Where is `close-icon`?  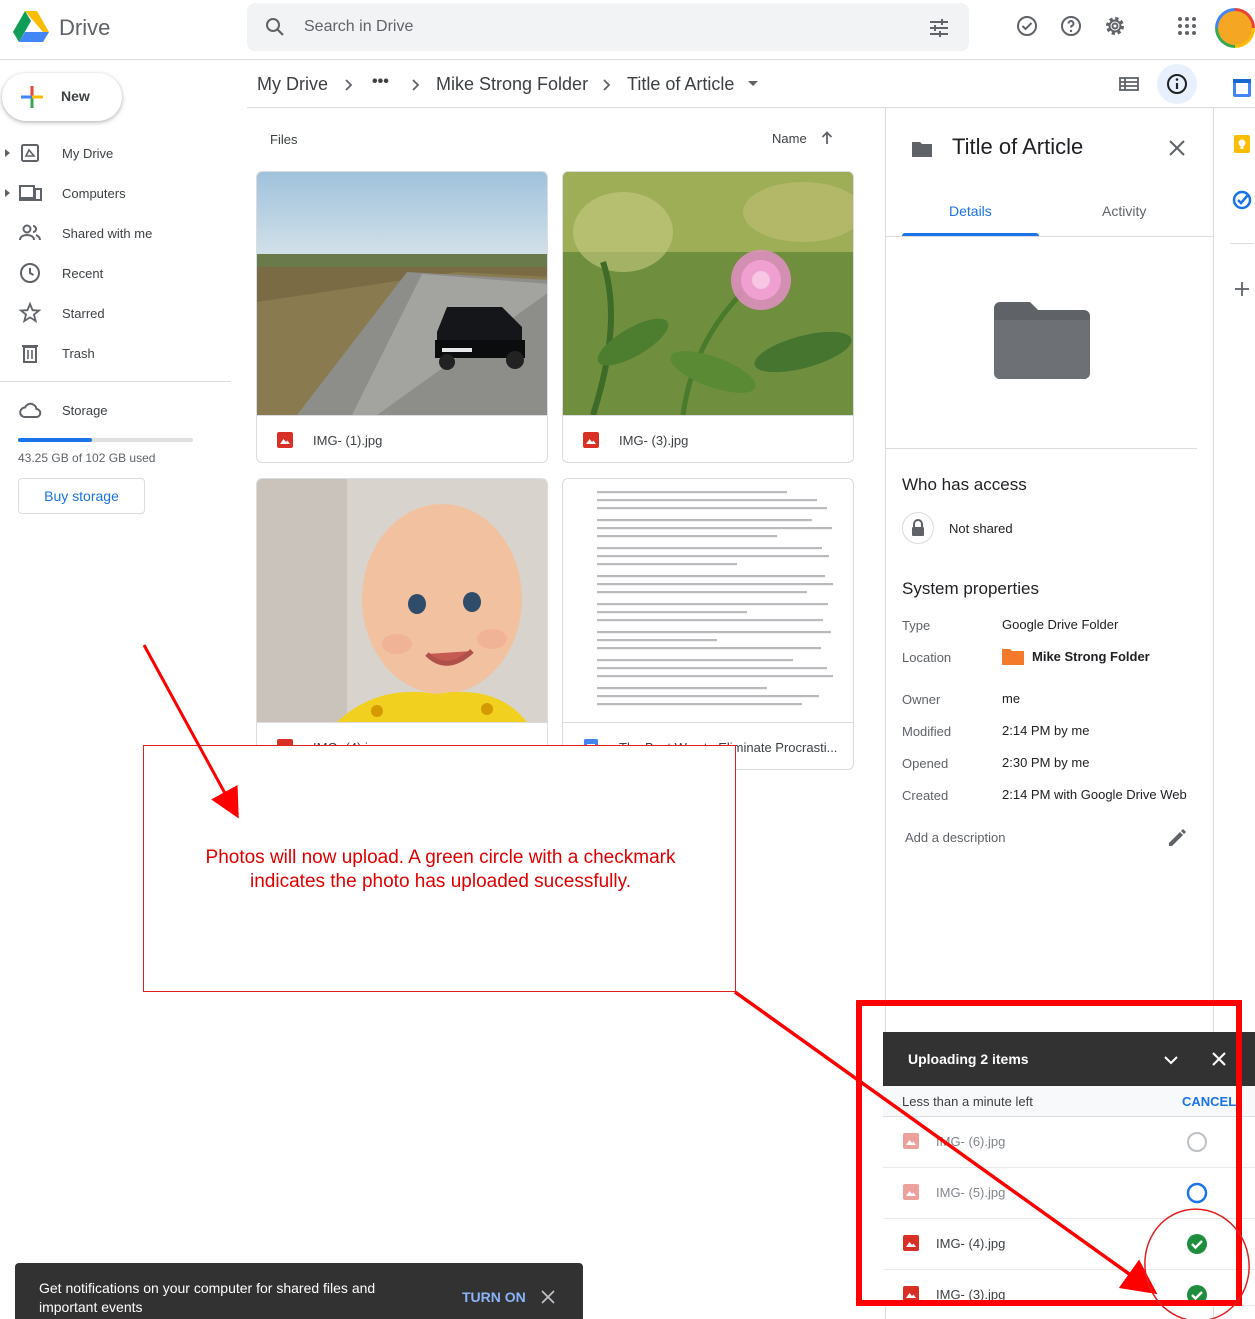 close-icon is located at coordinates (1177, 148).